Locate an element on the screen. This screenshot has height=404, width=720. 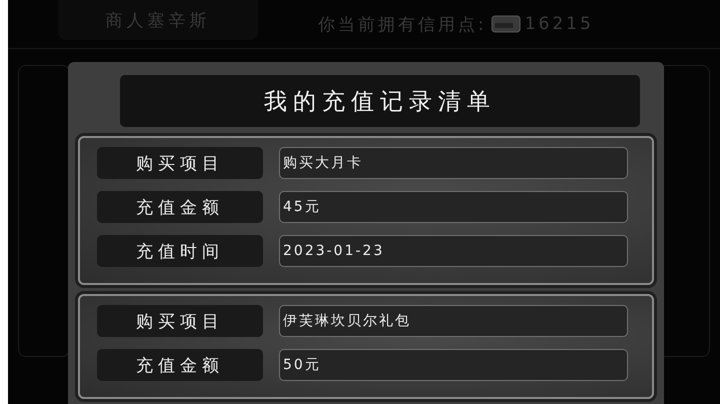
field-value: 伊芙琳坎贝尔礼包 is located at coordinates (453, 321).